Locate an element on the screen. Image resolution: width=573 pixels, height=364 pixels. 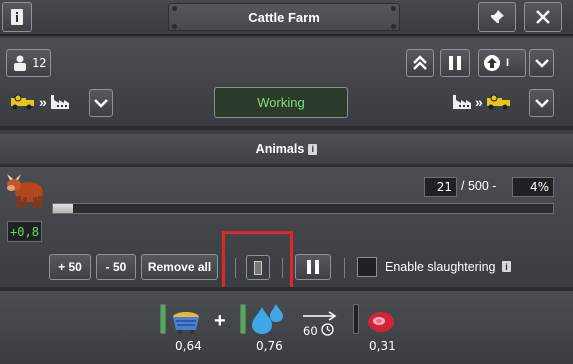
animals-section-header: Animals i is located at coordinates (286, 149).